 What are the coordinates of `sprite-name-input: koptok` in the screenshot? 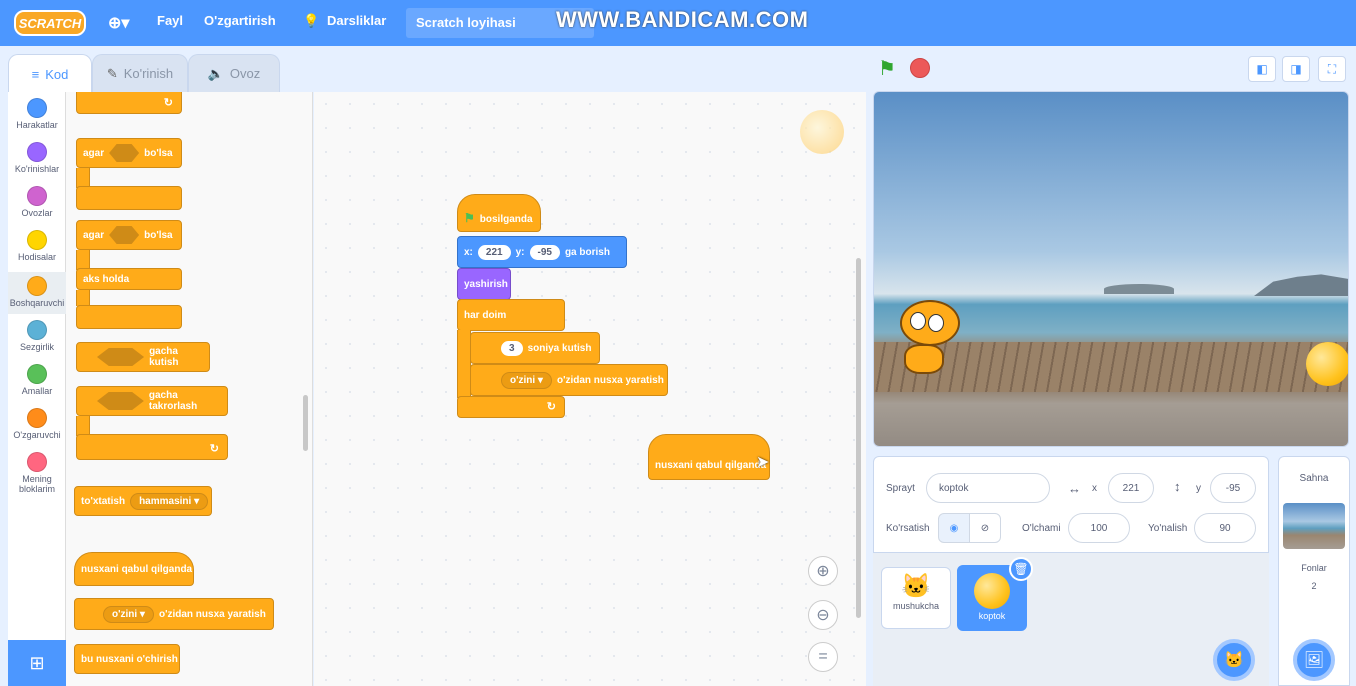 It's located at (988, 488).